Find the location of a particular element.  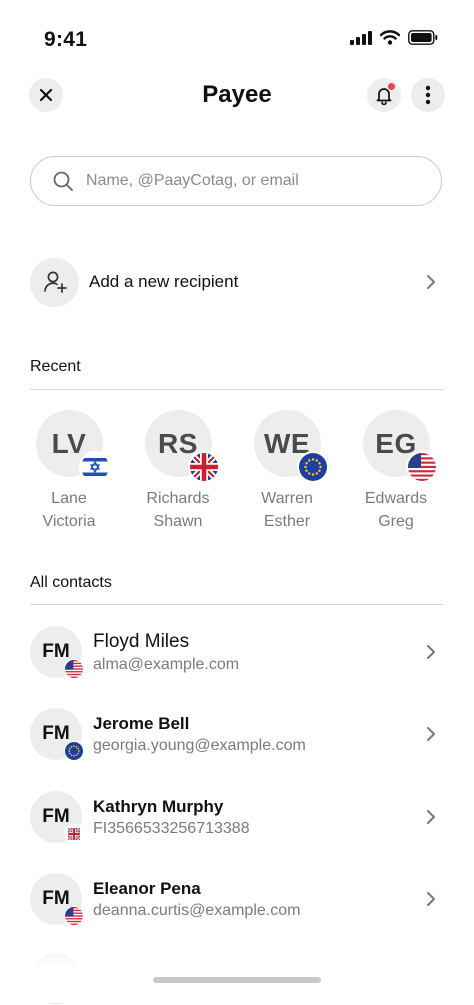

recent-section-title: Recent is located at coordinates (55, 366).